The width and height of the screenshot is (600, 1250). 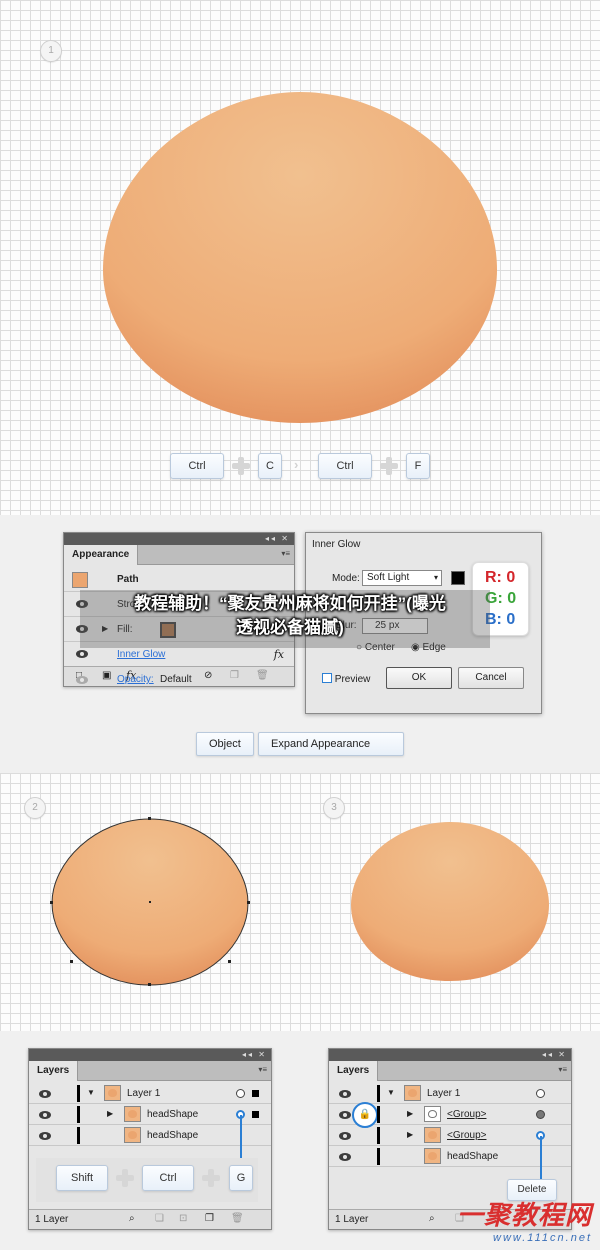 What do you see at coordinates (135, 679) in the screenshot?
I see `opacity-link: Opacity:` at bounding box center [135, 679].